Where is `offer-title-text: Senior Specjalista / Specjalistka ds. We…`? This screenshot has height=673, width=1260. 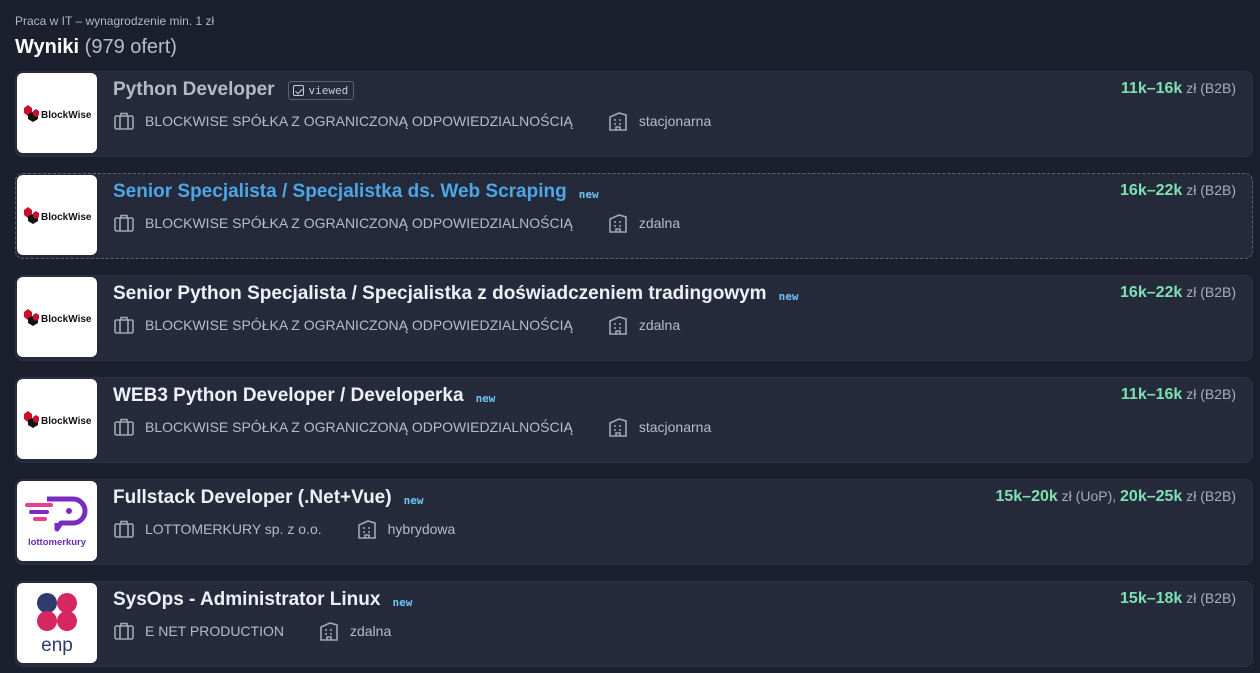
offer-title-text: Senior Specjalista / Specjalistka ds. We… is located at coordinates (340, 192).